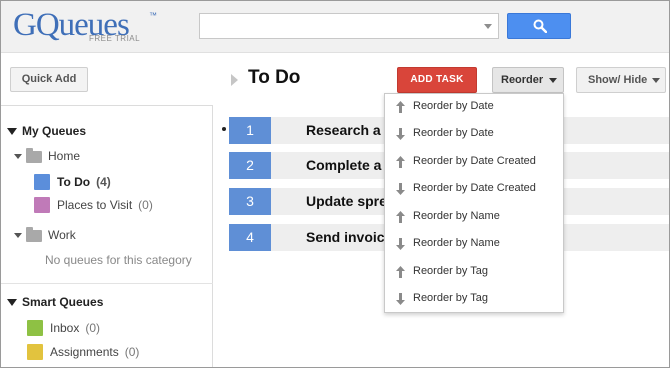  Describe the element at coordinates (62, 302) in the screenshot. I see `smart-queues-title: Smart Queues` at that location.